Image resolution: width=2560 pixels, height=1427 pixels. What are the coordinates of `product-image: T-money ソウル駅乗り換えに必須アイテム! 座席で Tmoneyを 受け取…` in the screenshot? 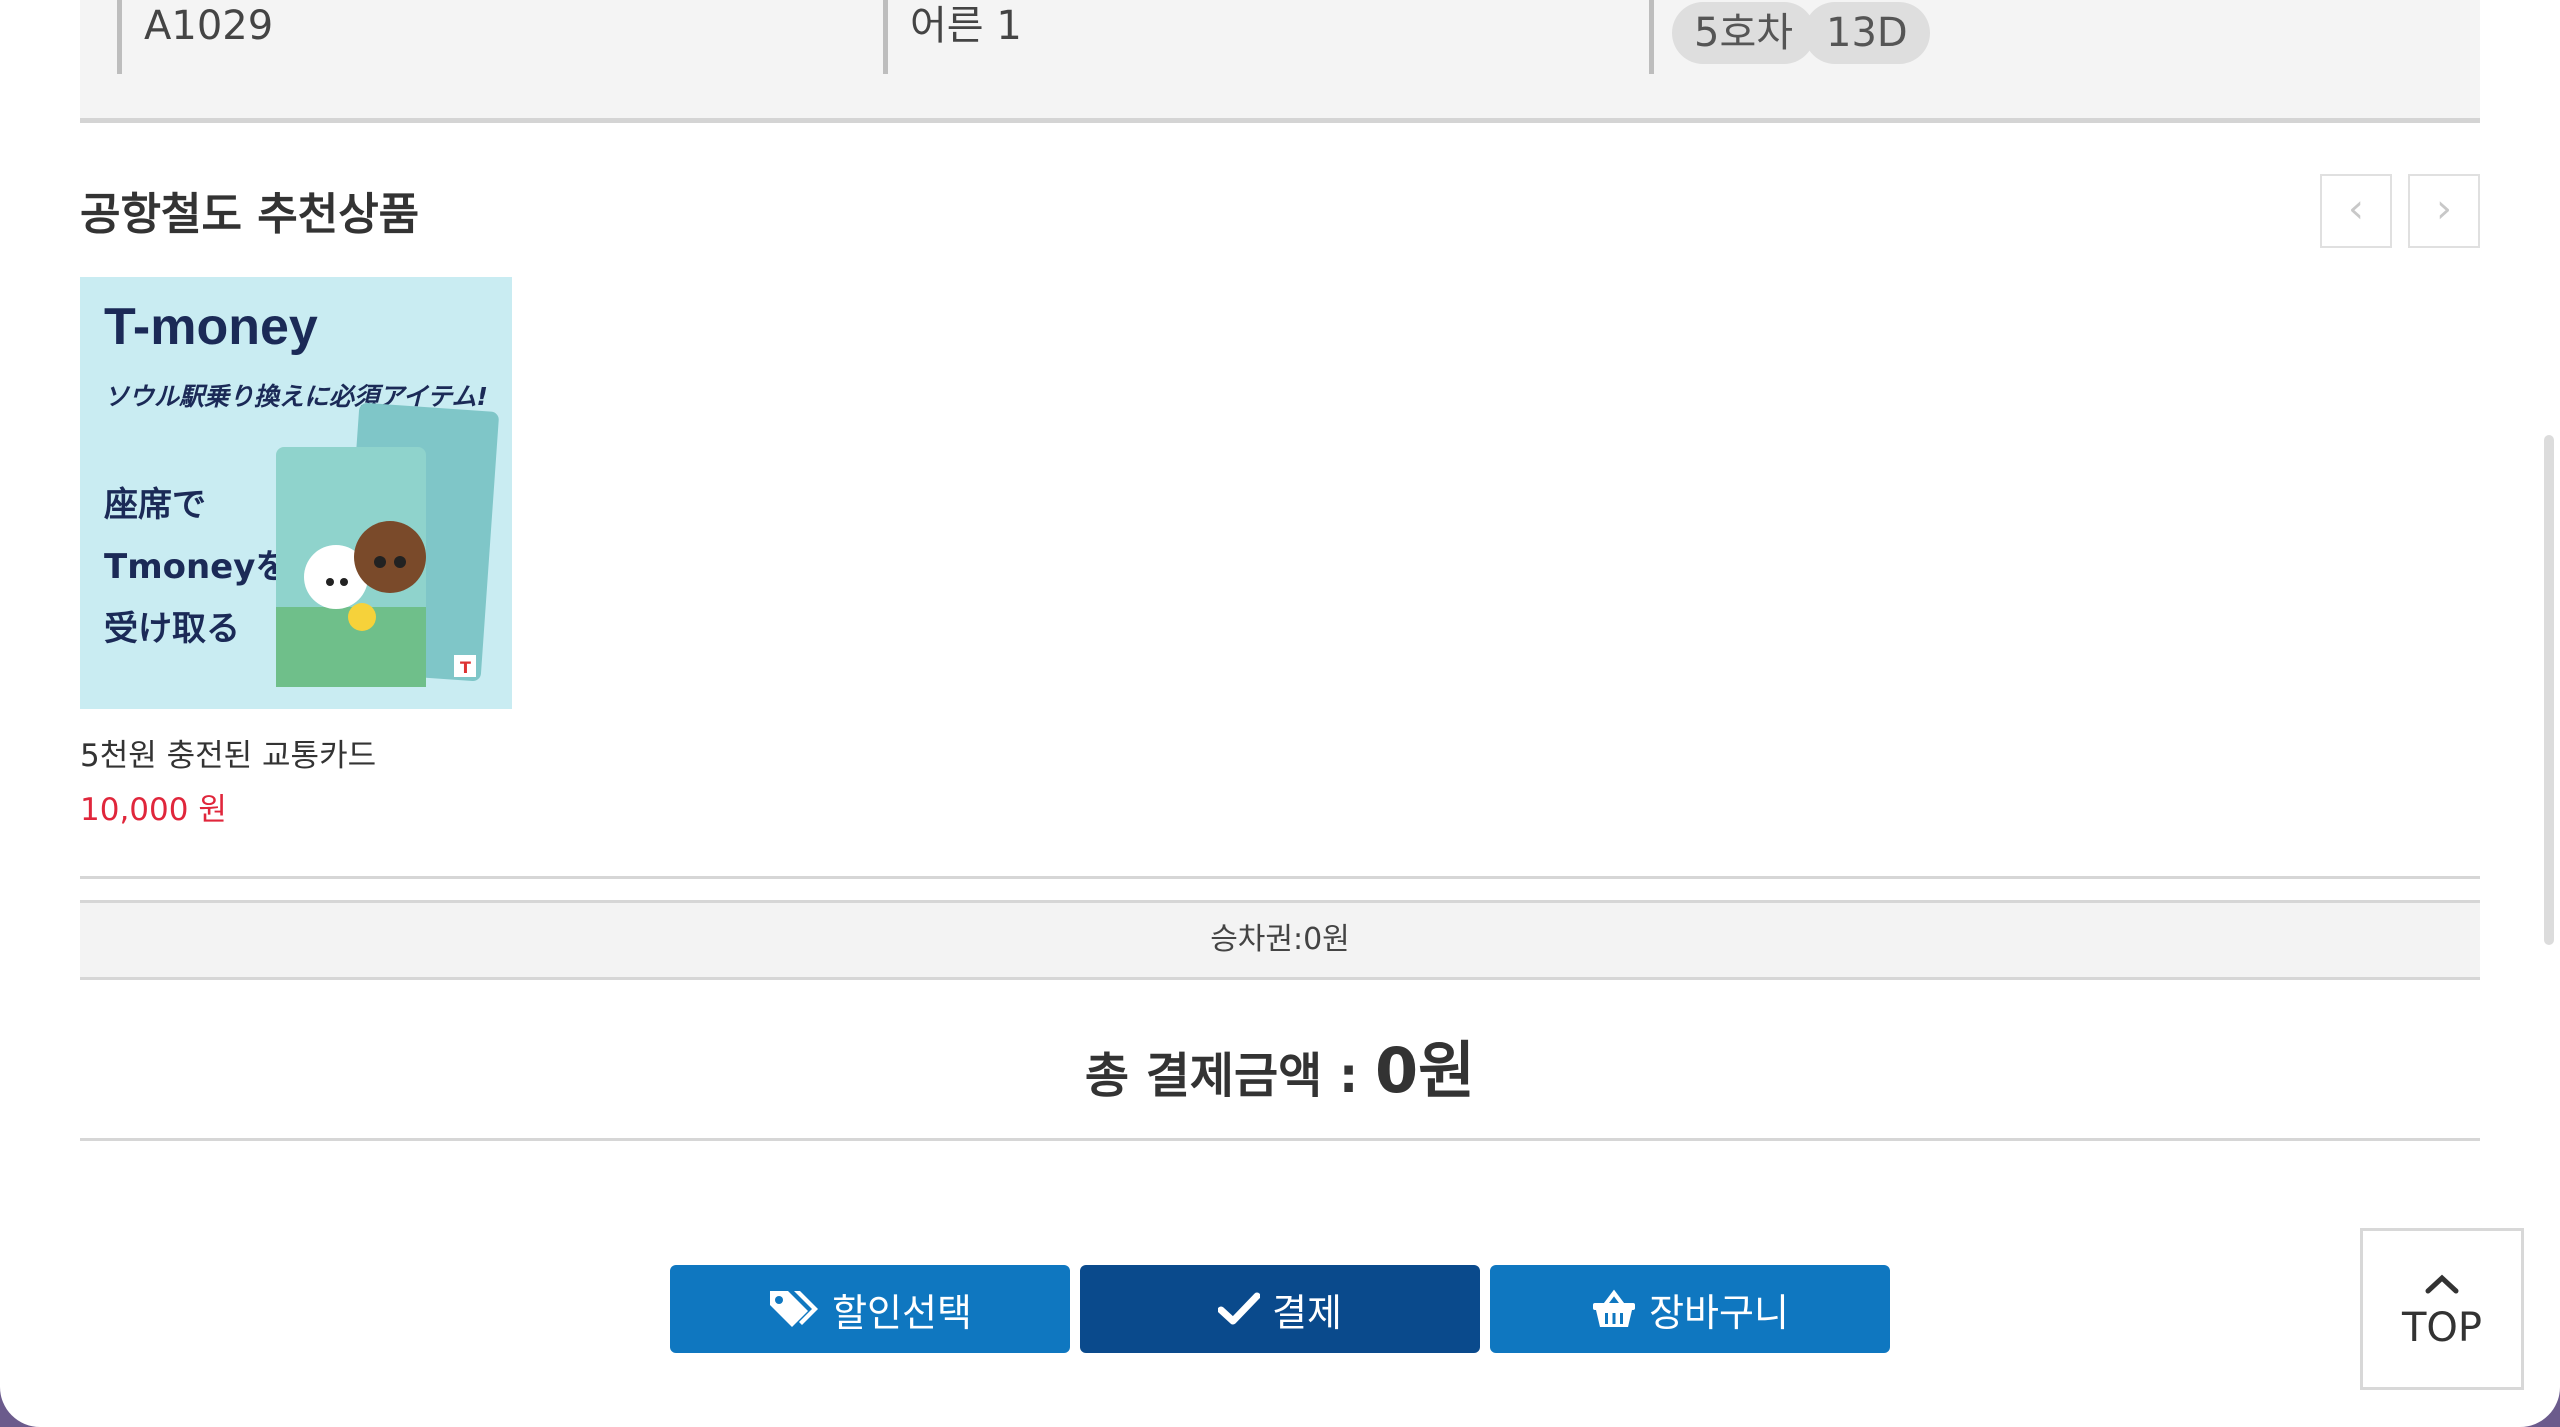 It's located at (296, 493).